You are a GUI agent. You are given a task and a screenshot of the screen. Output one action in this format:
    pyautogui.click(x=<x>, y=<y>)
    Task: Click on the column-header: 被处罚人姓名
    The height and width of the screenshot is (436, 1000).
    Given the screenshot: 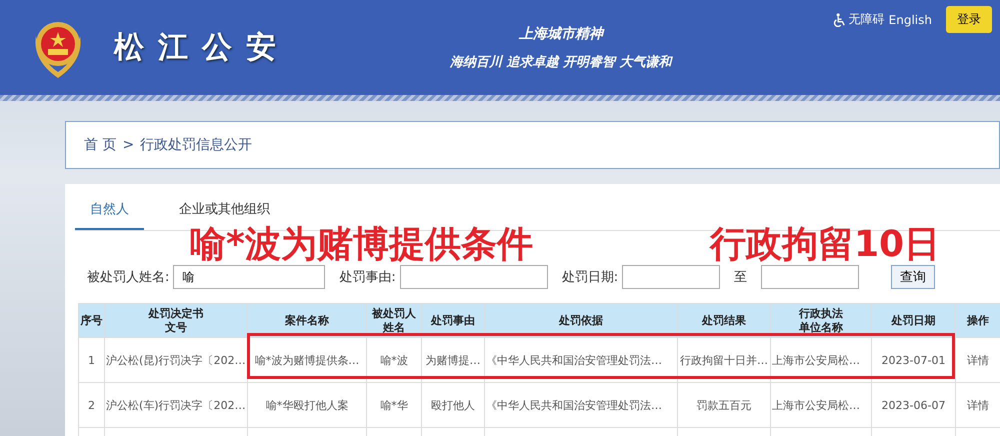 What is the action you would take?
    pyautogui.click(x=394, y=320)
    